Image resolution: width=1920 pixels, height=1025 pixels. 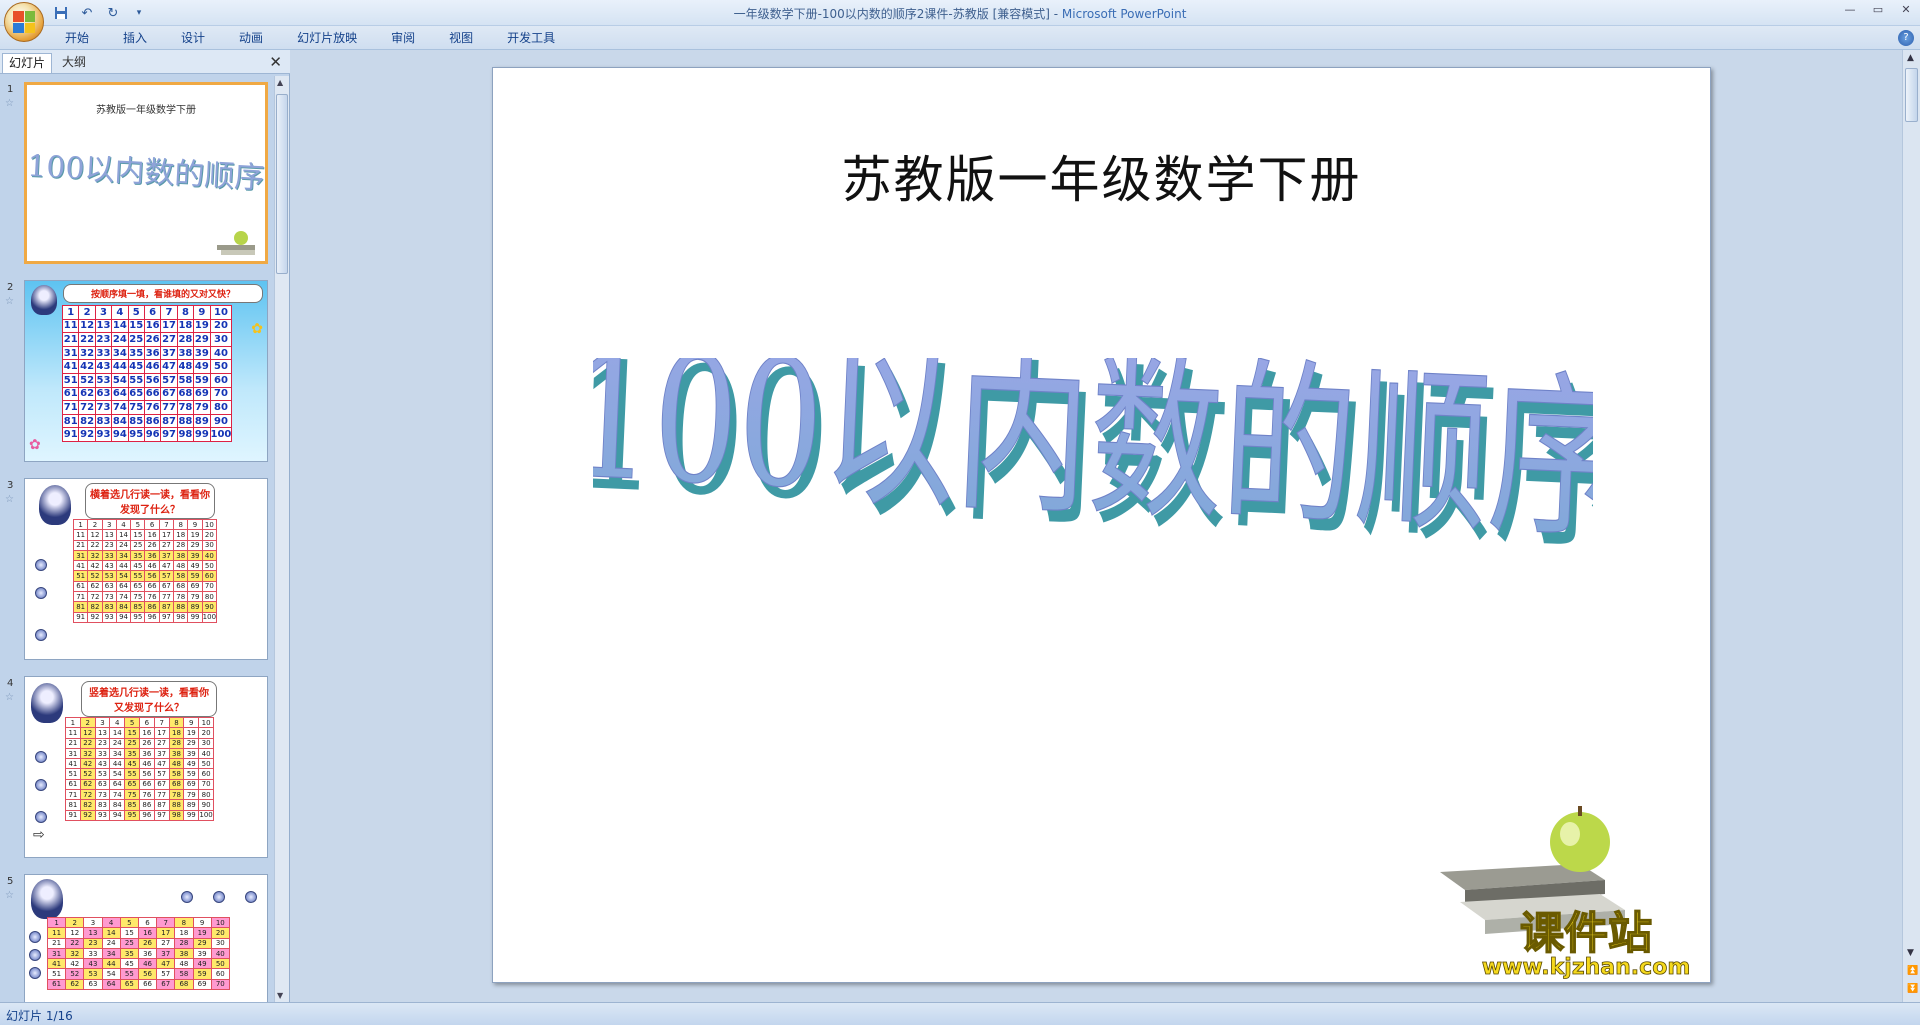 I want to click on grid-cell: 79, so click(x=191, y=795).